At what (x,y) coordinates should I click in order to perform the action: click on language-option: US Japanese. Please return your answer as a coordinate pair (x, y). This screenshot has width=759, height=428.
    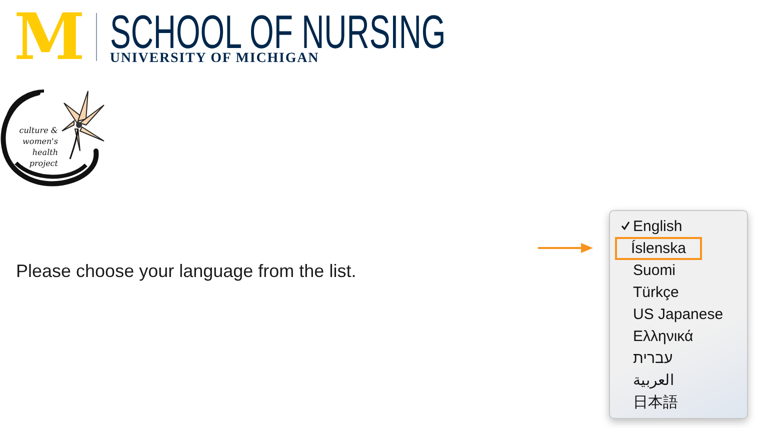
    Looking at the image, I should click on (678, 314).